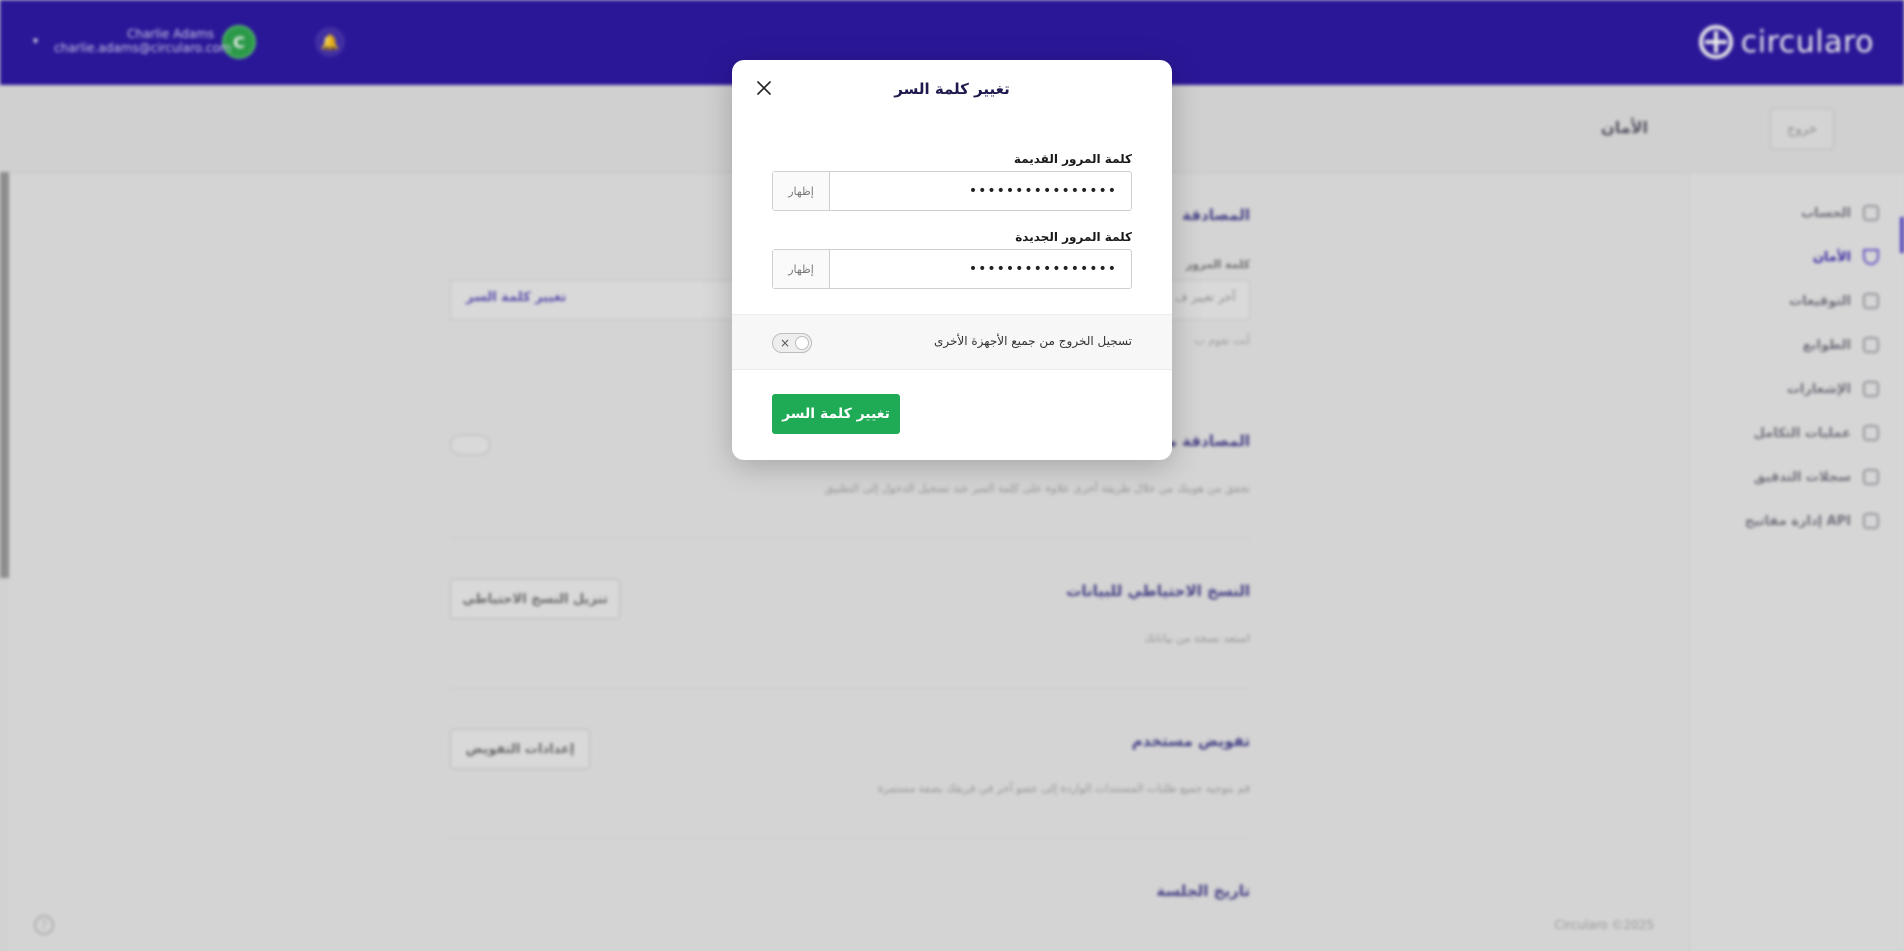  What do you see at coordinates (952, 89) in the screenshot?
I see `modal-title: تغيير كلمة السر` at bounding box center [952, 89].